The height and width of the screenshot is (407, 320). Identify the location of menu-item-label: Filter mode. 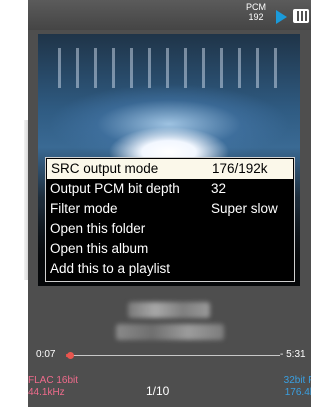
(84, 208).